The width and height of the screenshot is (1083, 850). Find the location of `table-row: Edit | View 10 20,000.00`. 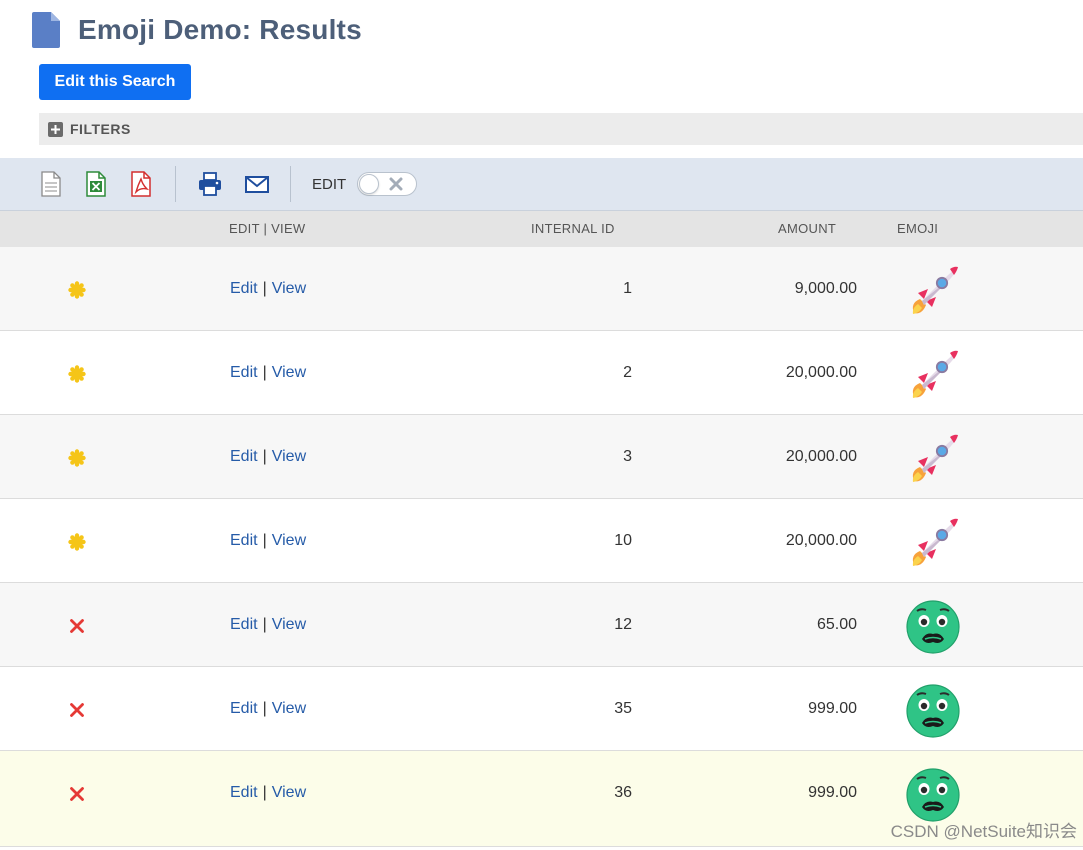

table-row: Edit | View 10 20,000.00 is located at coordinates (541, 541).